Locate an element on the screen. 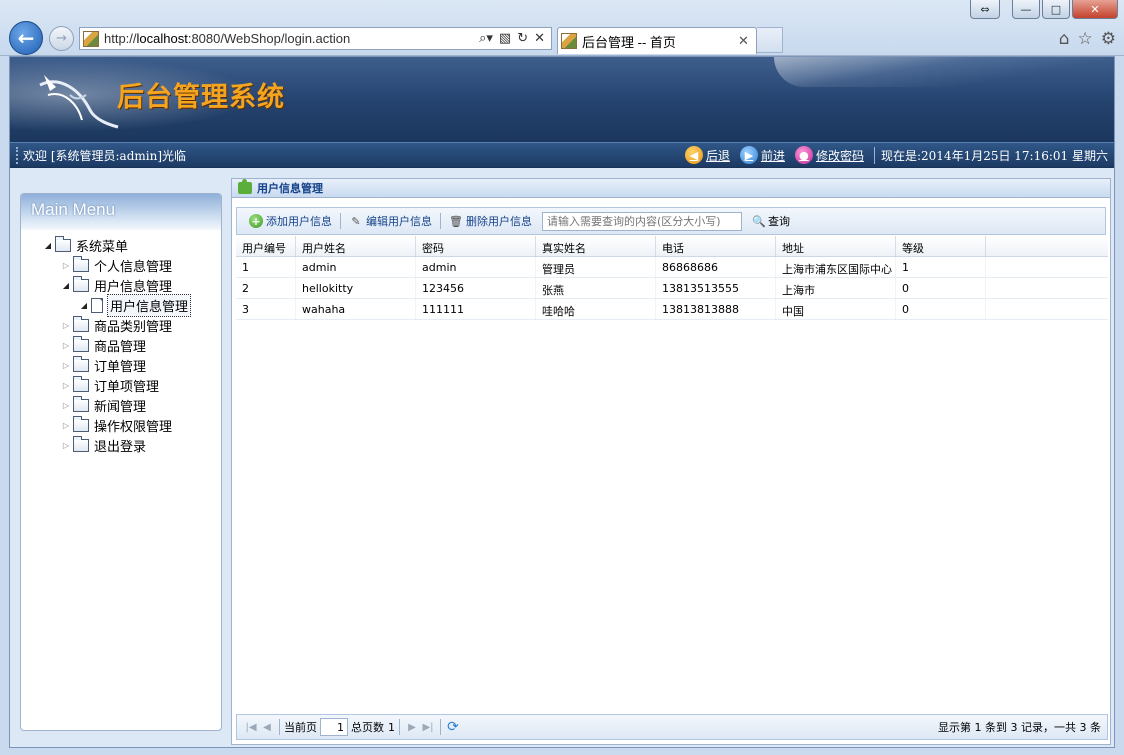  sidebar-title: Main Menu is located at coordinates (121, 212).